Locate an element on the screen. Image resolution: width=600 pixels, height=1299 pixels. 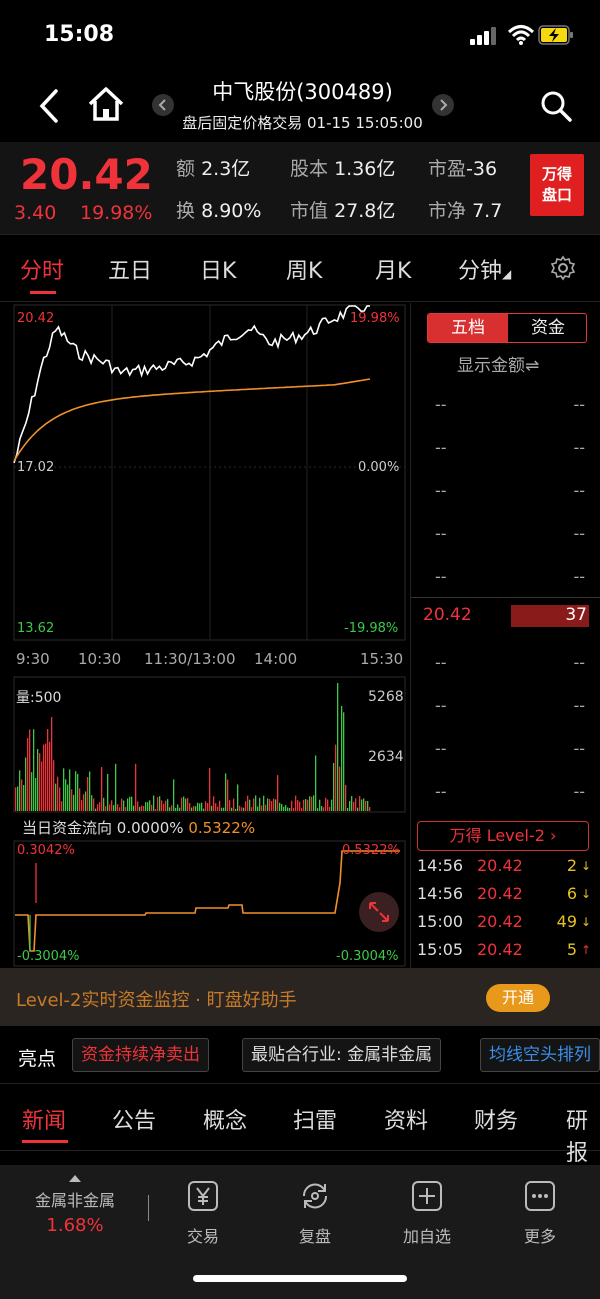
tab-concepts: 概念 is located at coordinates (225, 1119).